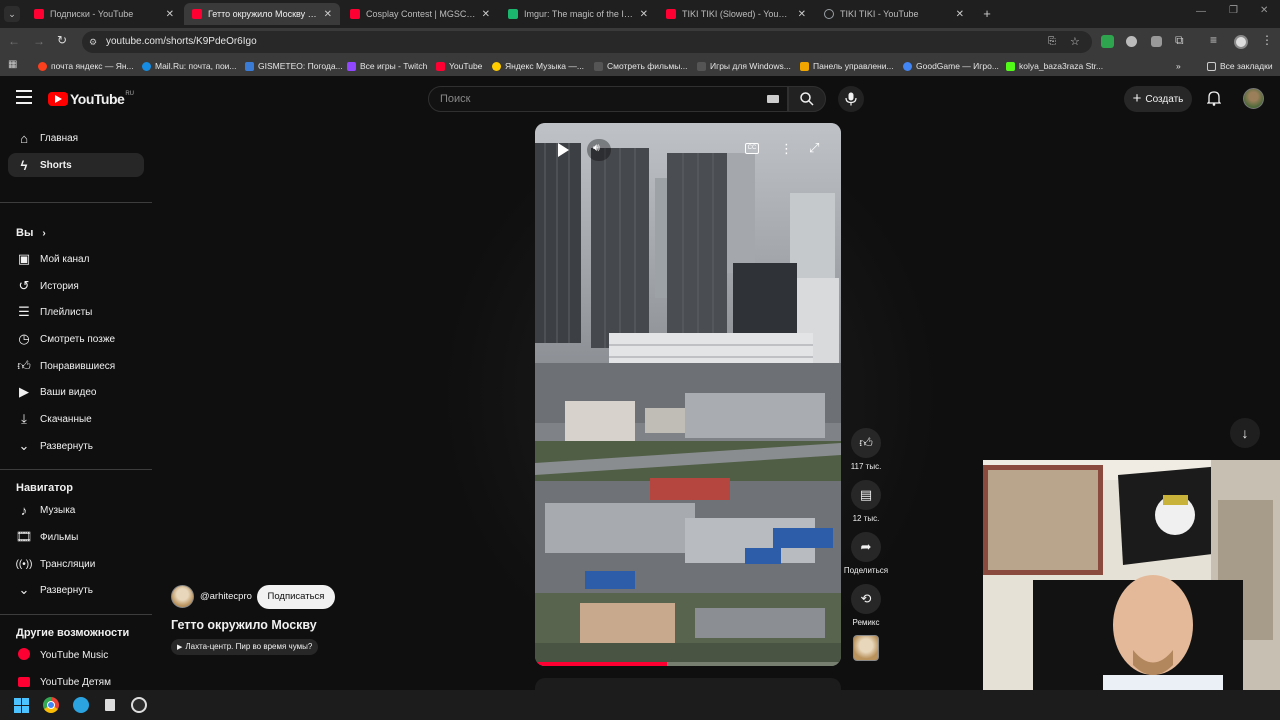 The image size is (1280, 720). I want to click on address-bar: ⚙ youtube.com/shorts/K9PdeOr6Igo ⎘ ☆, so click(587, 42).